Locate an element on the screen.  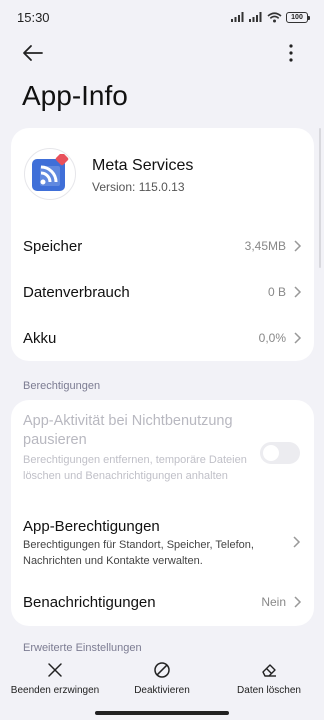
clear-data-label: Daten löschen is located at coordinates (269, 690).